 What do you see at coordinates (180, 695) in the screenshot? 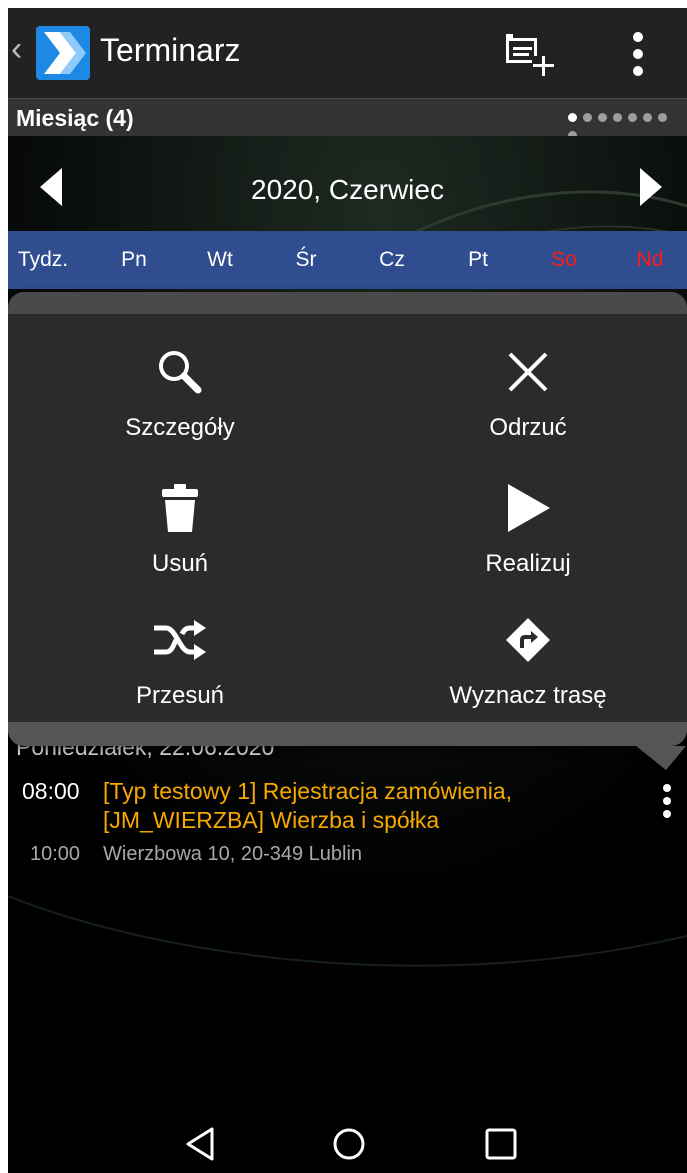
I see `menu-move-label: Przesuń` at bounding box center [180, 695].